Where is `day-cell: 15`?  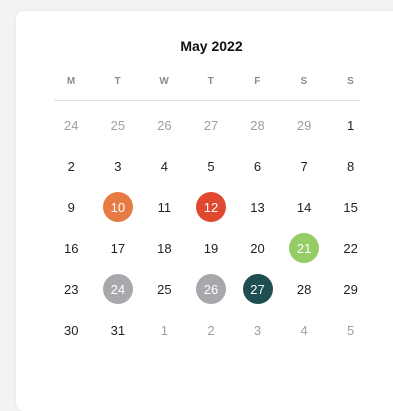
day-cell: 15 is located at coordinates (350, 207).